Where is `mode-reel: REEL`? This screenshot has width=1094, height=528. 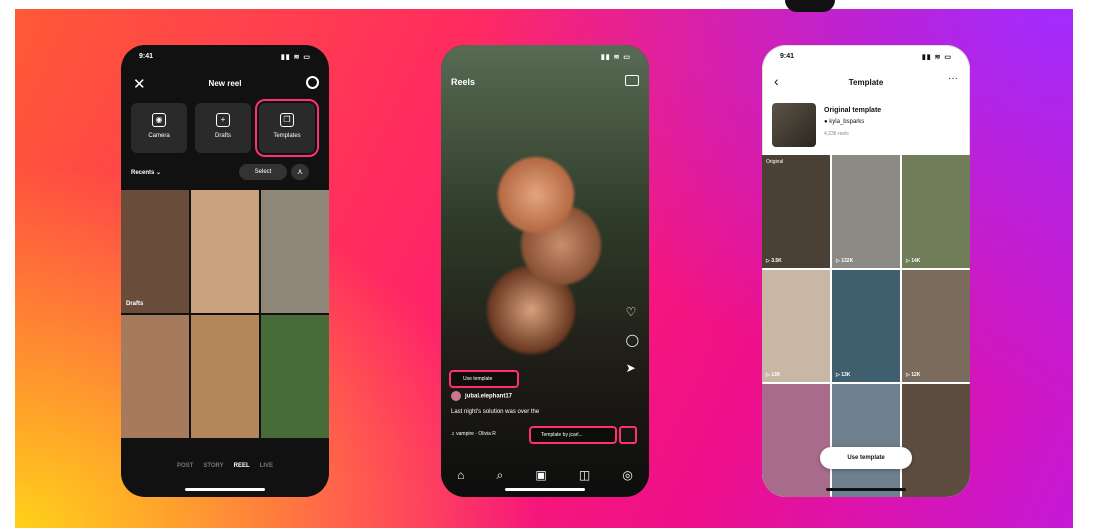 mode-reel: REEL is located at coordinates (242, 466).